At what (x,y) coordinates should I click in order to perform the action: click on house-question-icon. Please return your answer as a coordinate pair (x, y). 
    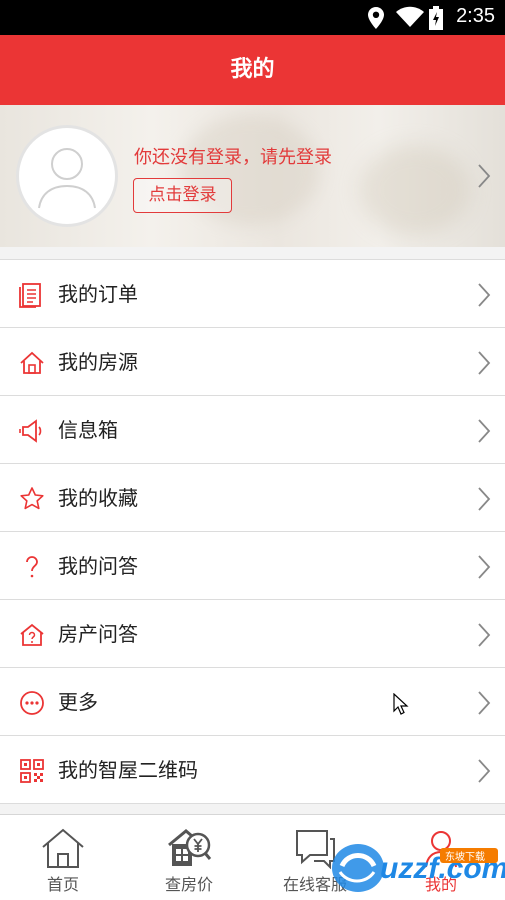
    Looking at the image, I should click on (32, 634).